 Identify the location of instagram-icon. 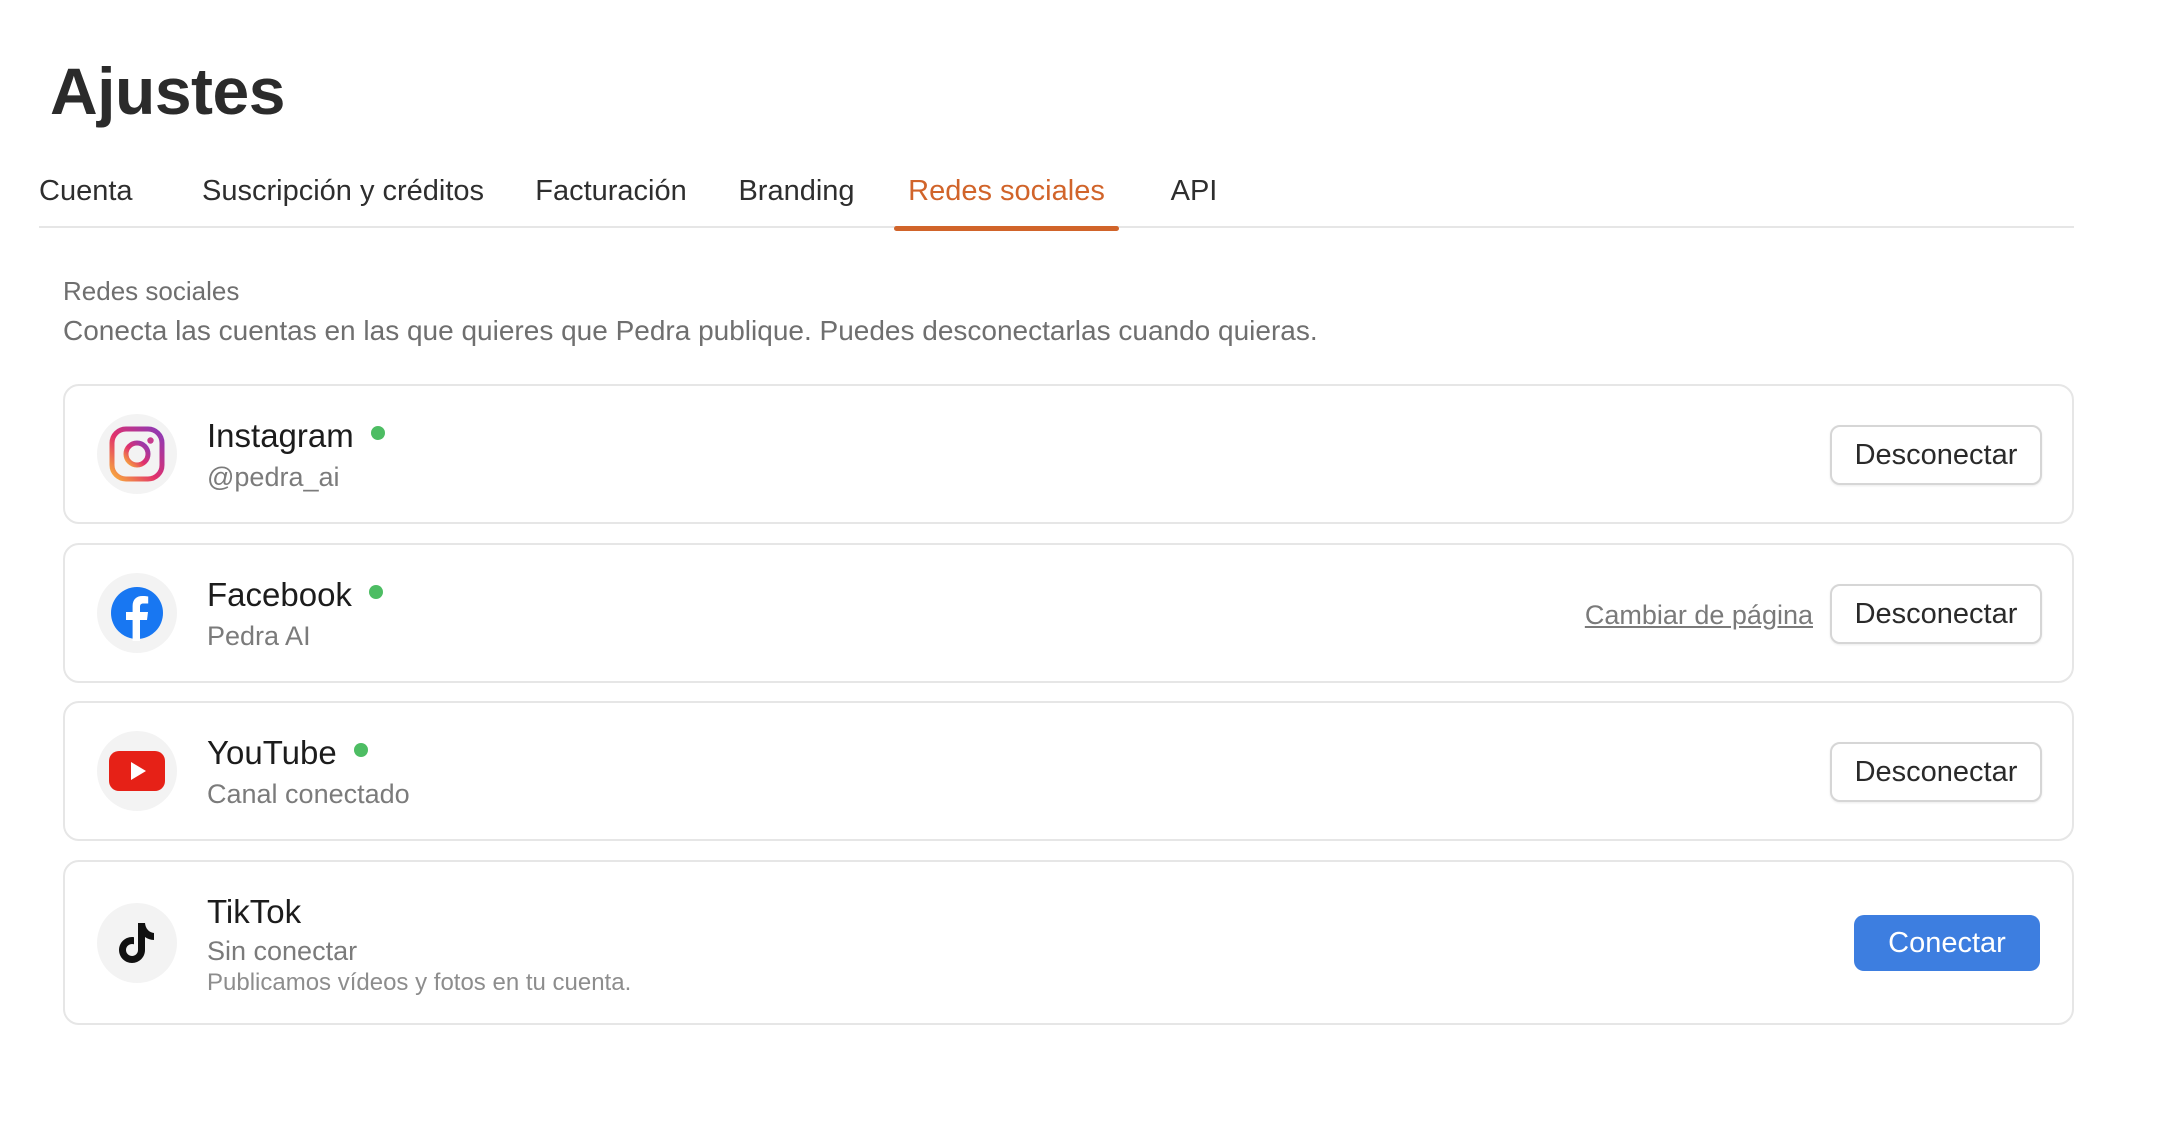
(137, 454).